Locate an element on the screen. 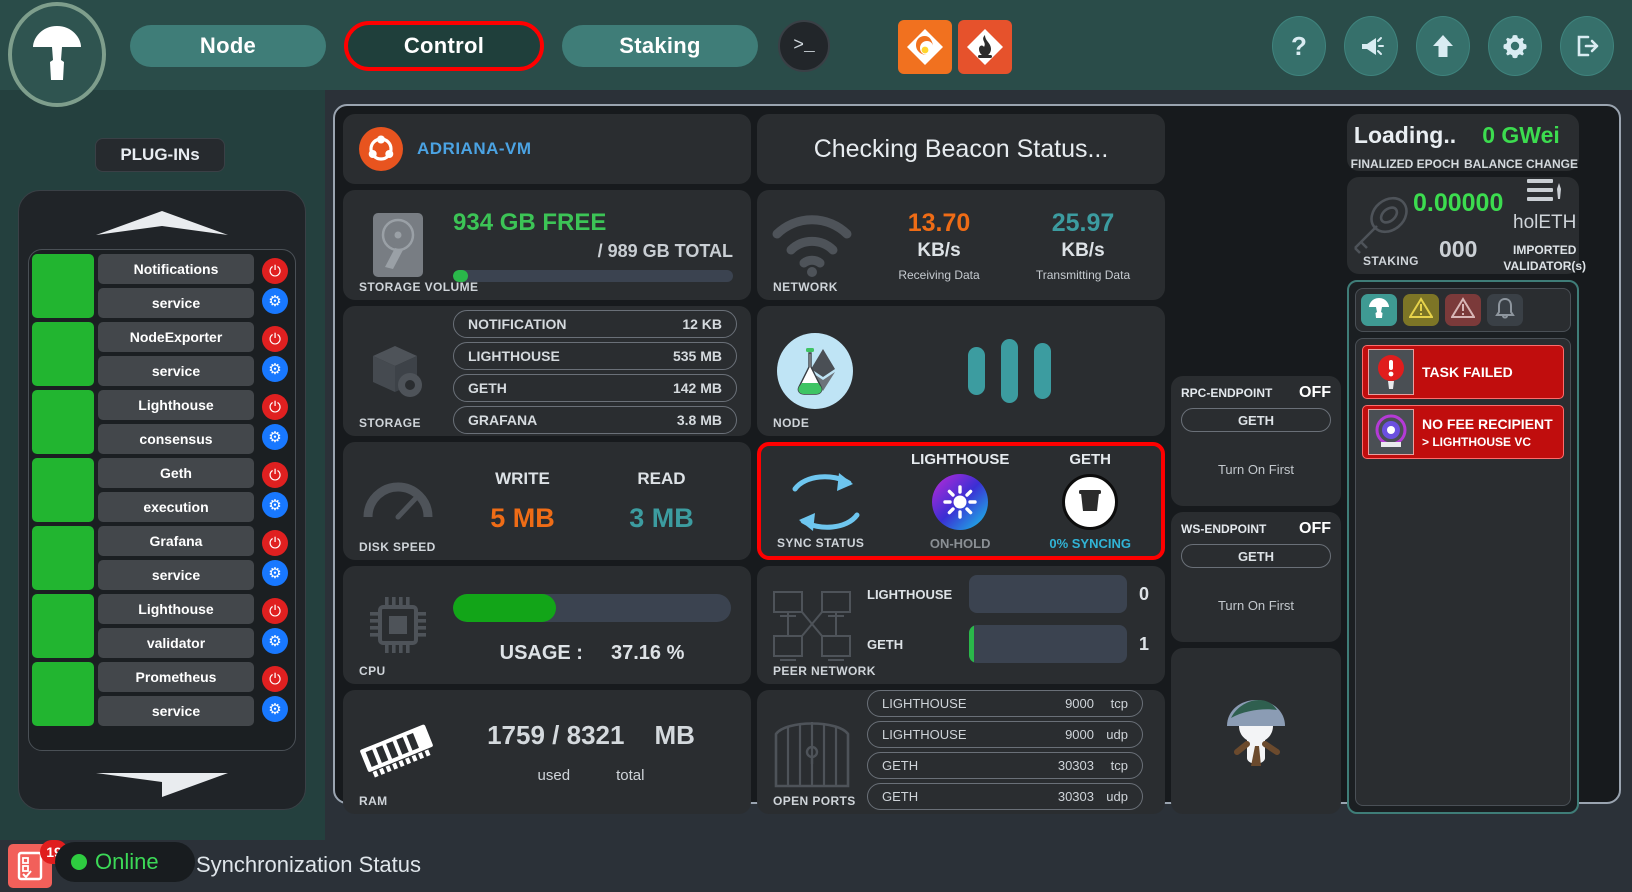 The width and height of the screenshot is (1632, 892). bell-icon is located at coordinates (1505, 310).